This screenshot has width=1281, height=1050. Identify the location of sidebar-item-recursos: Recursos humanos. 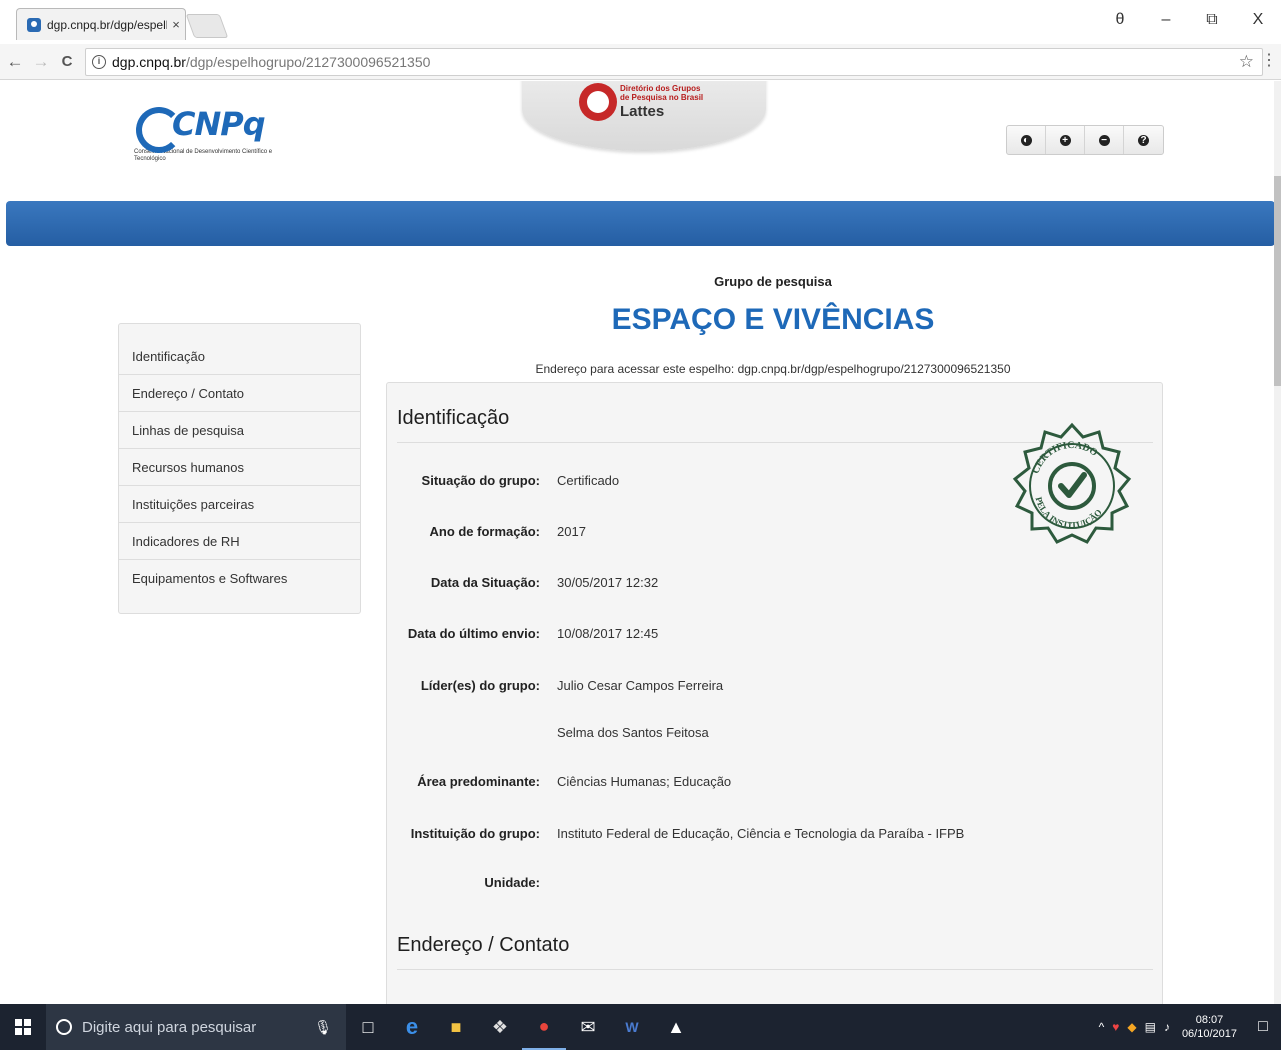
(239, 467).